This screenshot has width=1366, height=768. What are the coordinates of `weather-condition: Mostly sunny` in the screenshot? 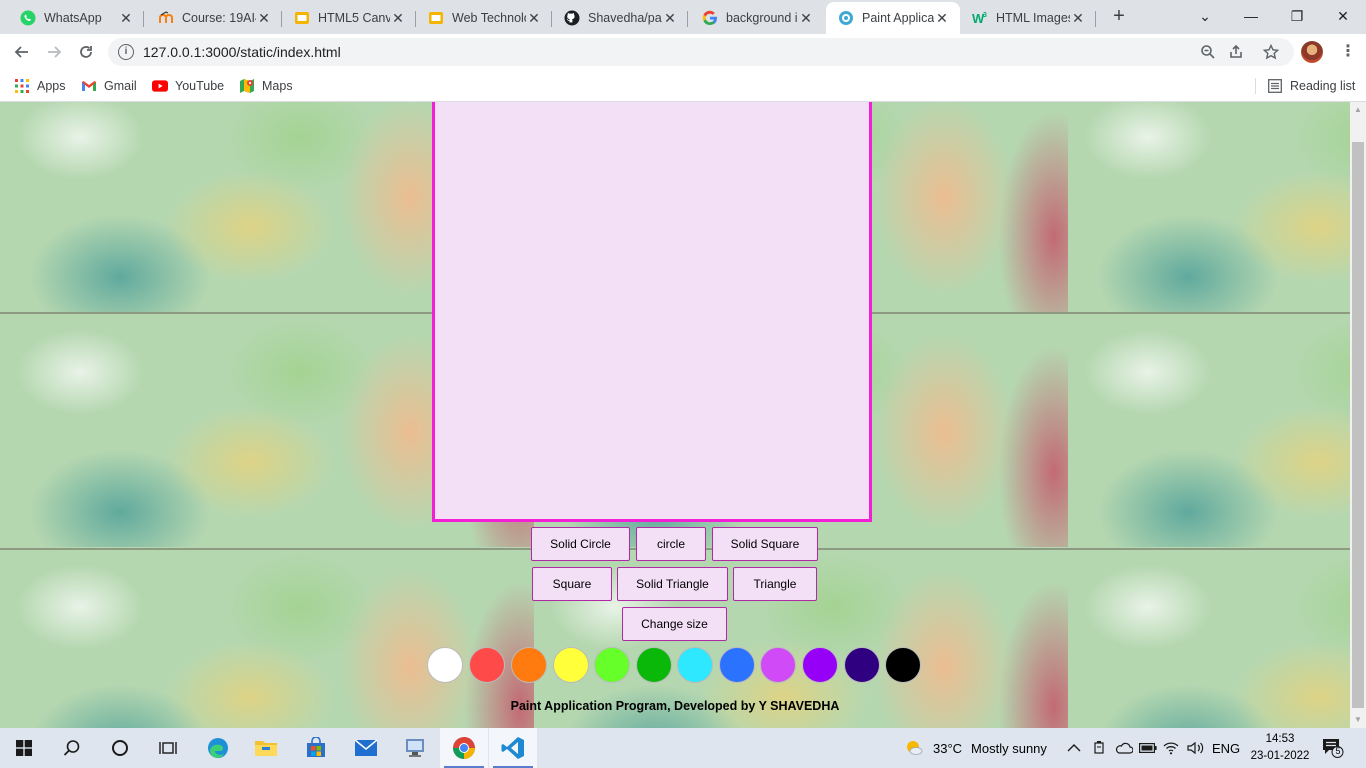 It's located at (1009, 748).